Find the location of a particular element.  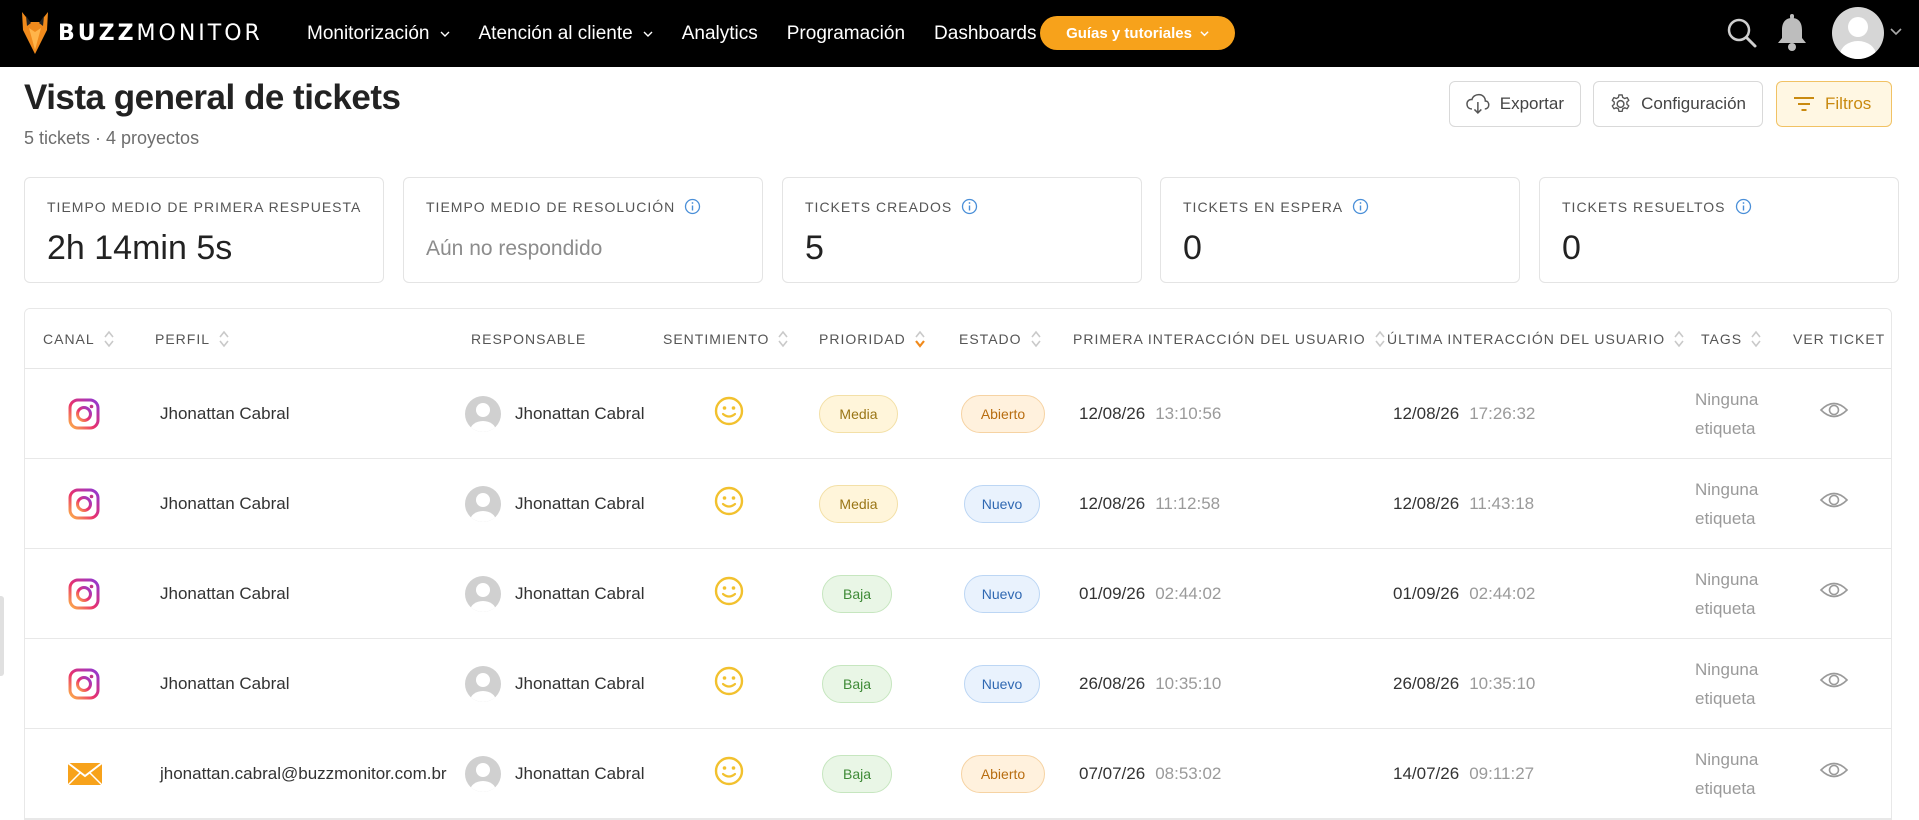

search-icon is located at coordinates (1742, 33).